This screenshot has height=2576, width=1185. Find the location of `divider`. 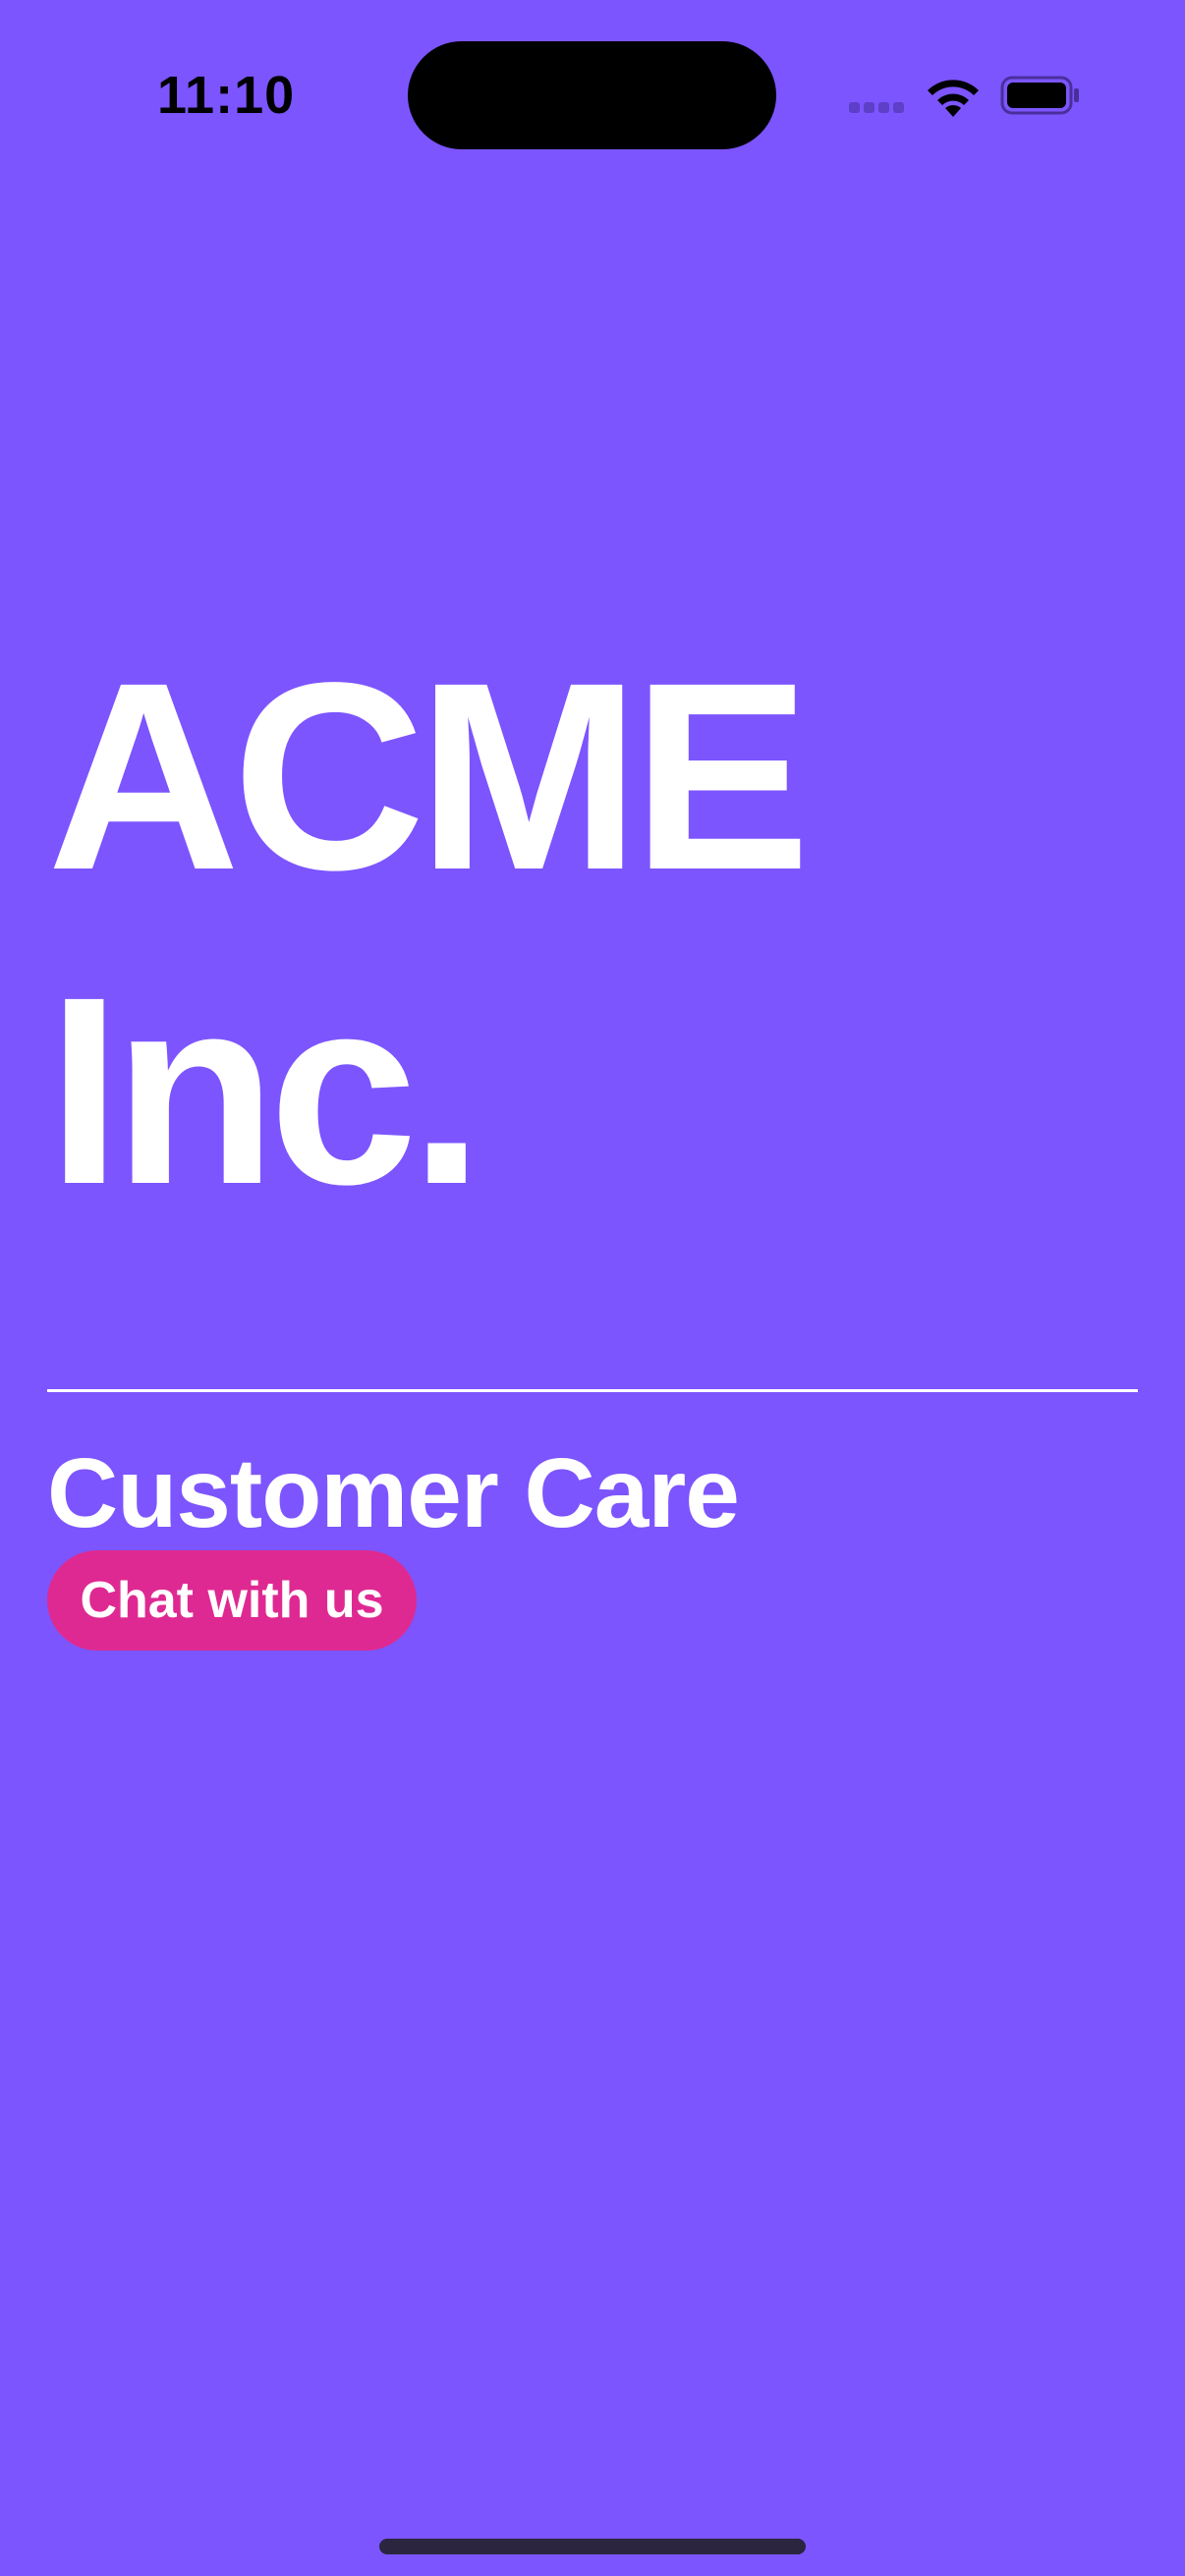

divider is located at coordinates (592, 1390).